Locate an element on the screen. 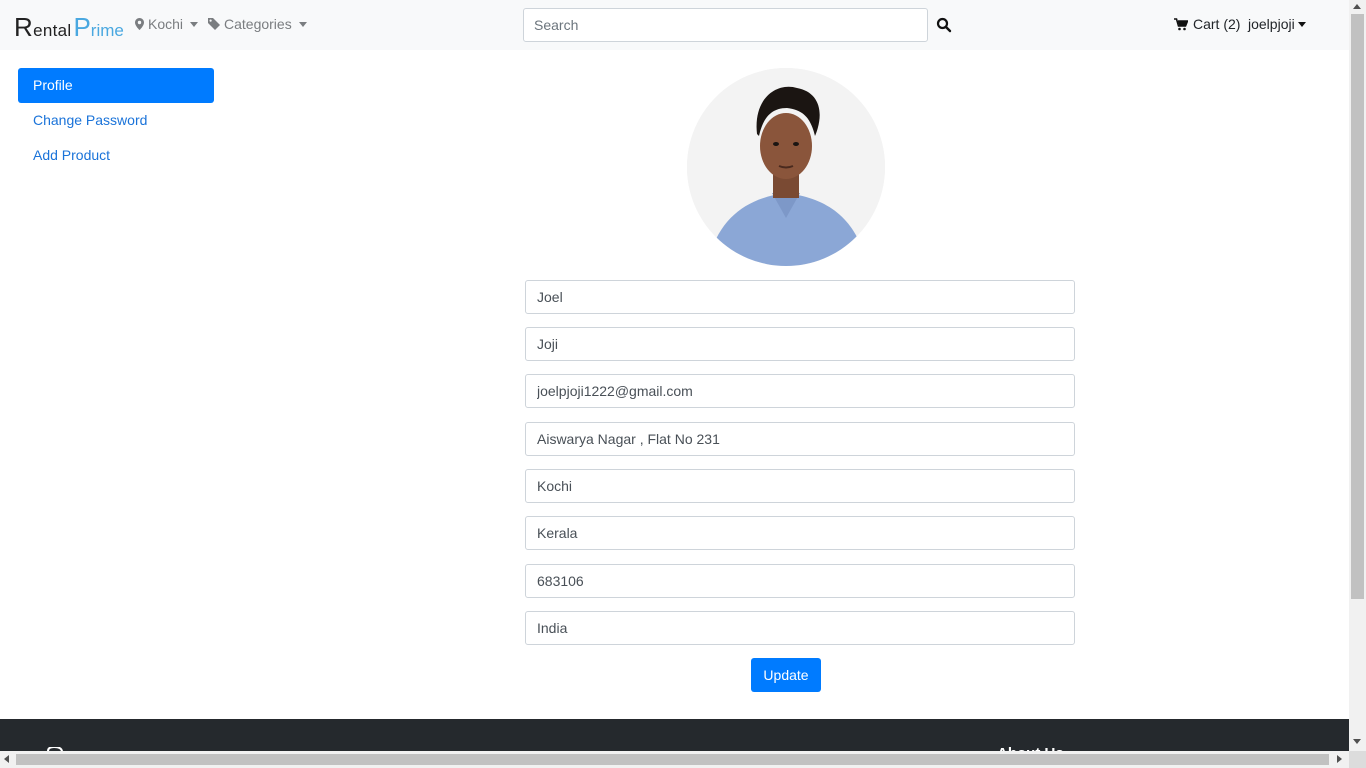 The image size is (1366, 768). first-name-field is located at coordinates (800, 297).